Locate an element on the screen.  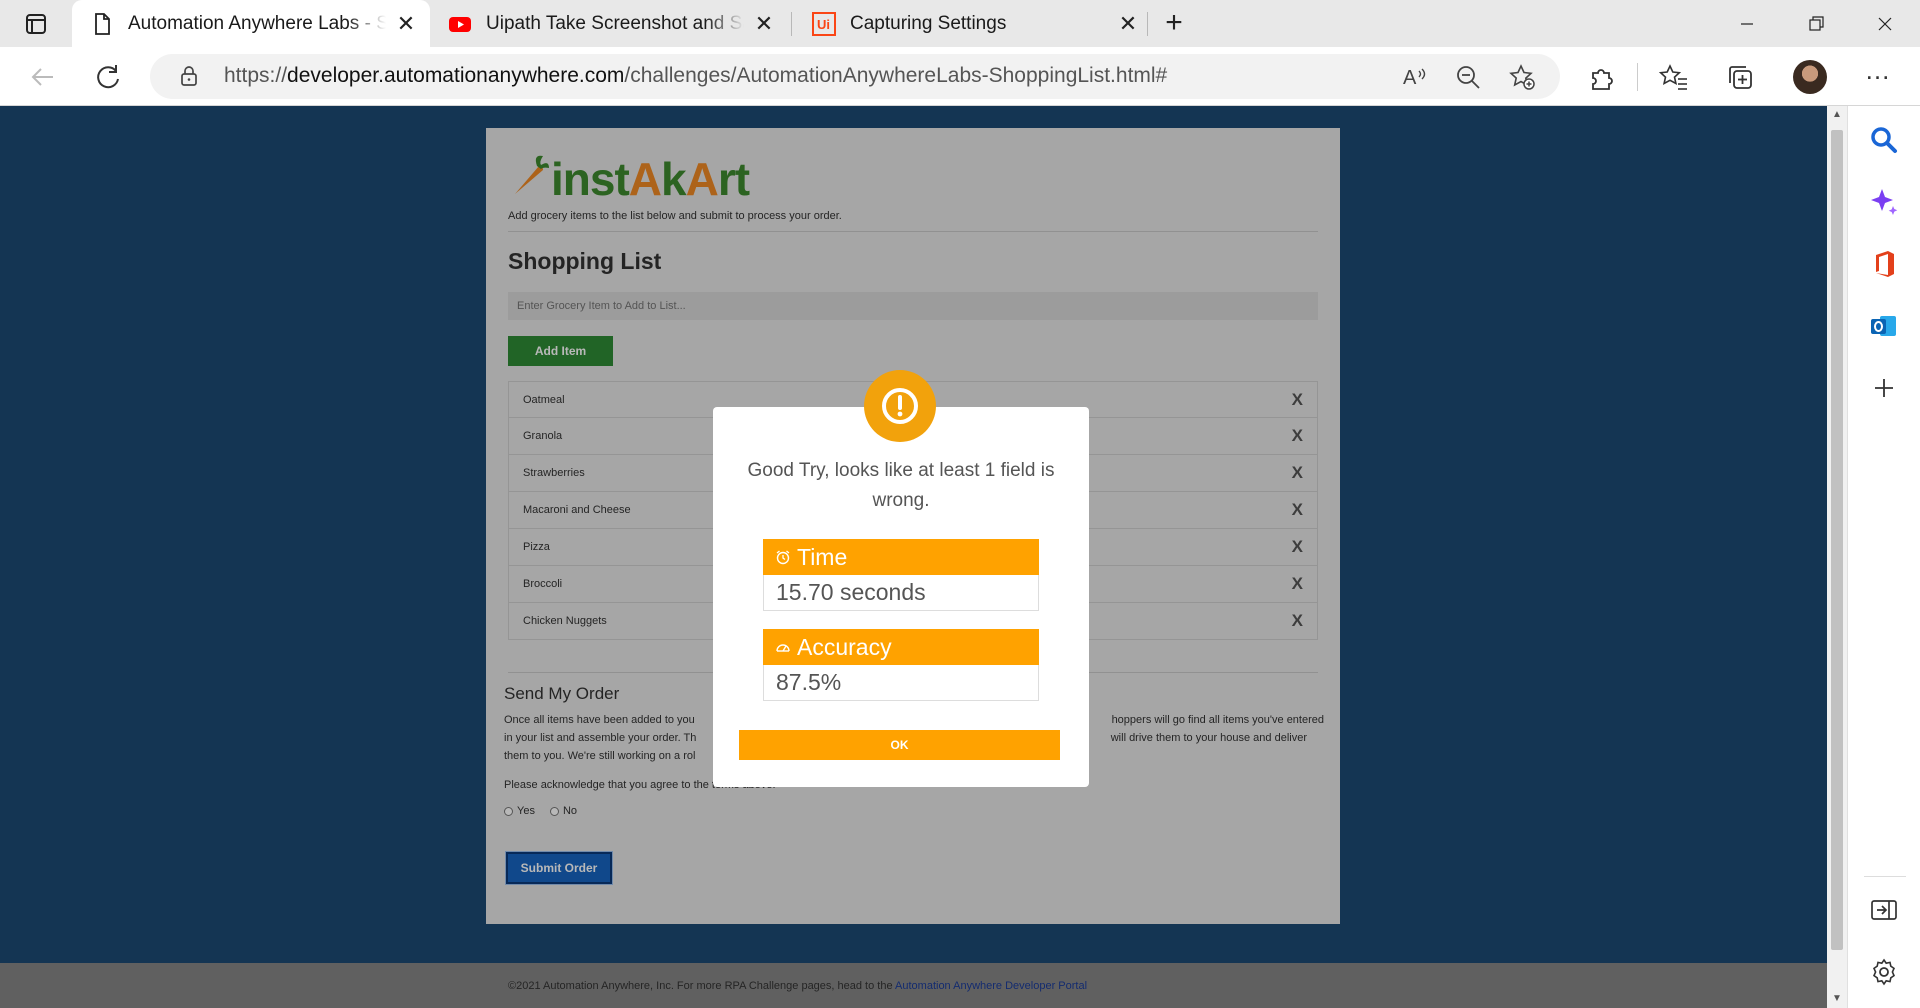
sidebar-divider is located at coordinates (1885, 876).